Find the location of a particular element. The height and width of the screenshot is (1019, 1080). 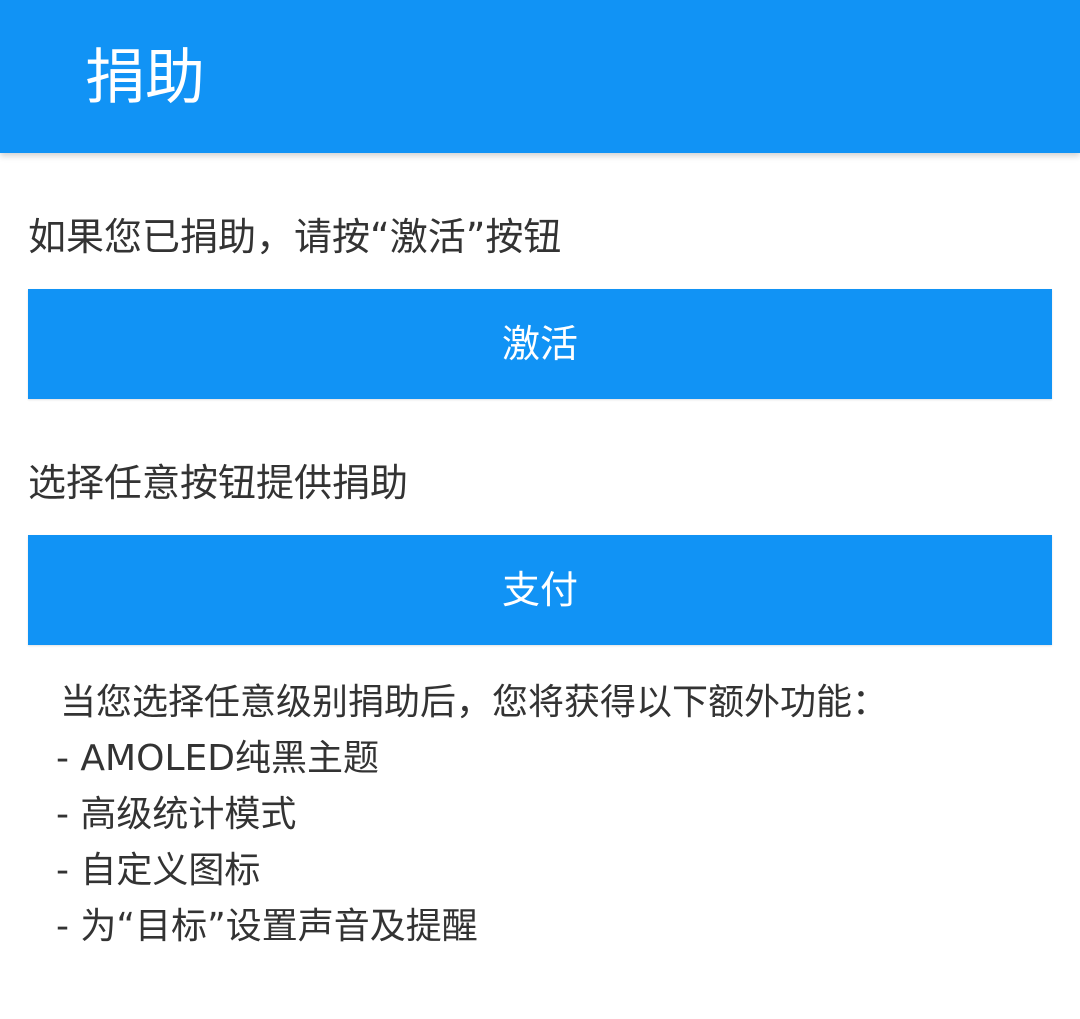

feature-item-icons: - 自定义图标 is located at coordinates (158, 870).